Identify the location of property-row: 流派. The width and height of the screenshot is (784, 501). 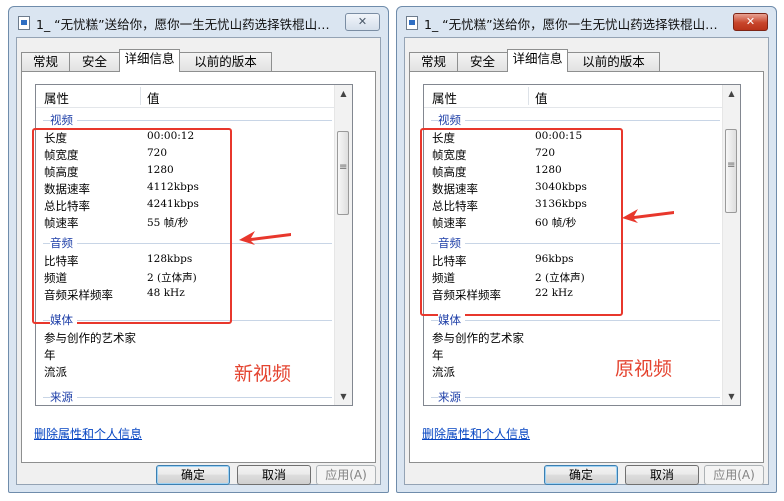
(577, 371).